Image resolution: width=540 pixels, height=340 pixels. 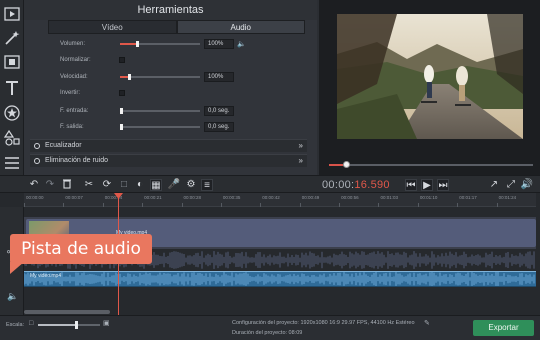 I want to click on play-icon: ▶, so click(x=427, y=185).